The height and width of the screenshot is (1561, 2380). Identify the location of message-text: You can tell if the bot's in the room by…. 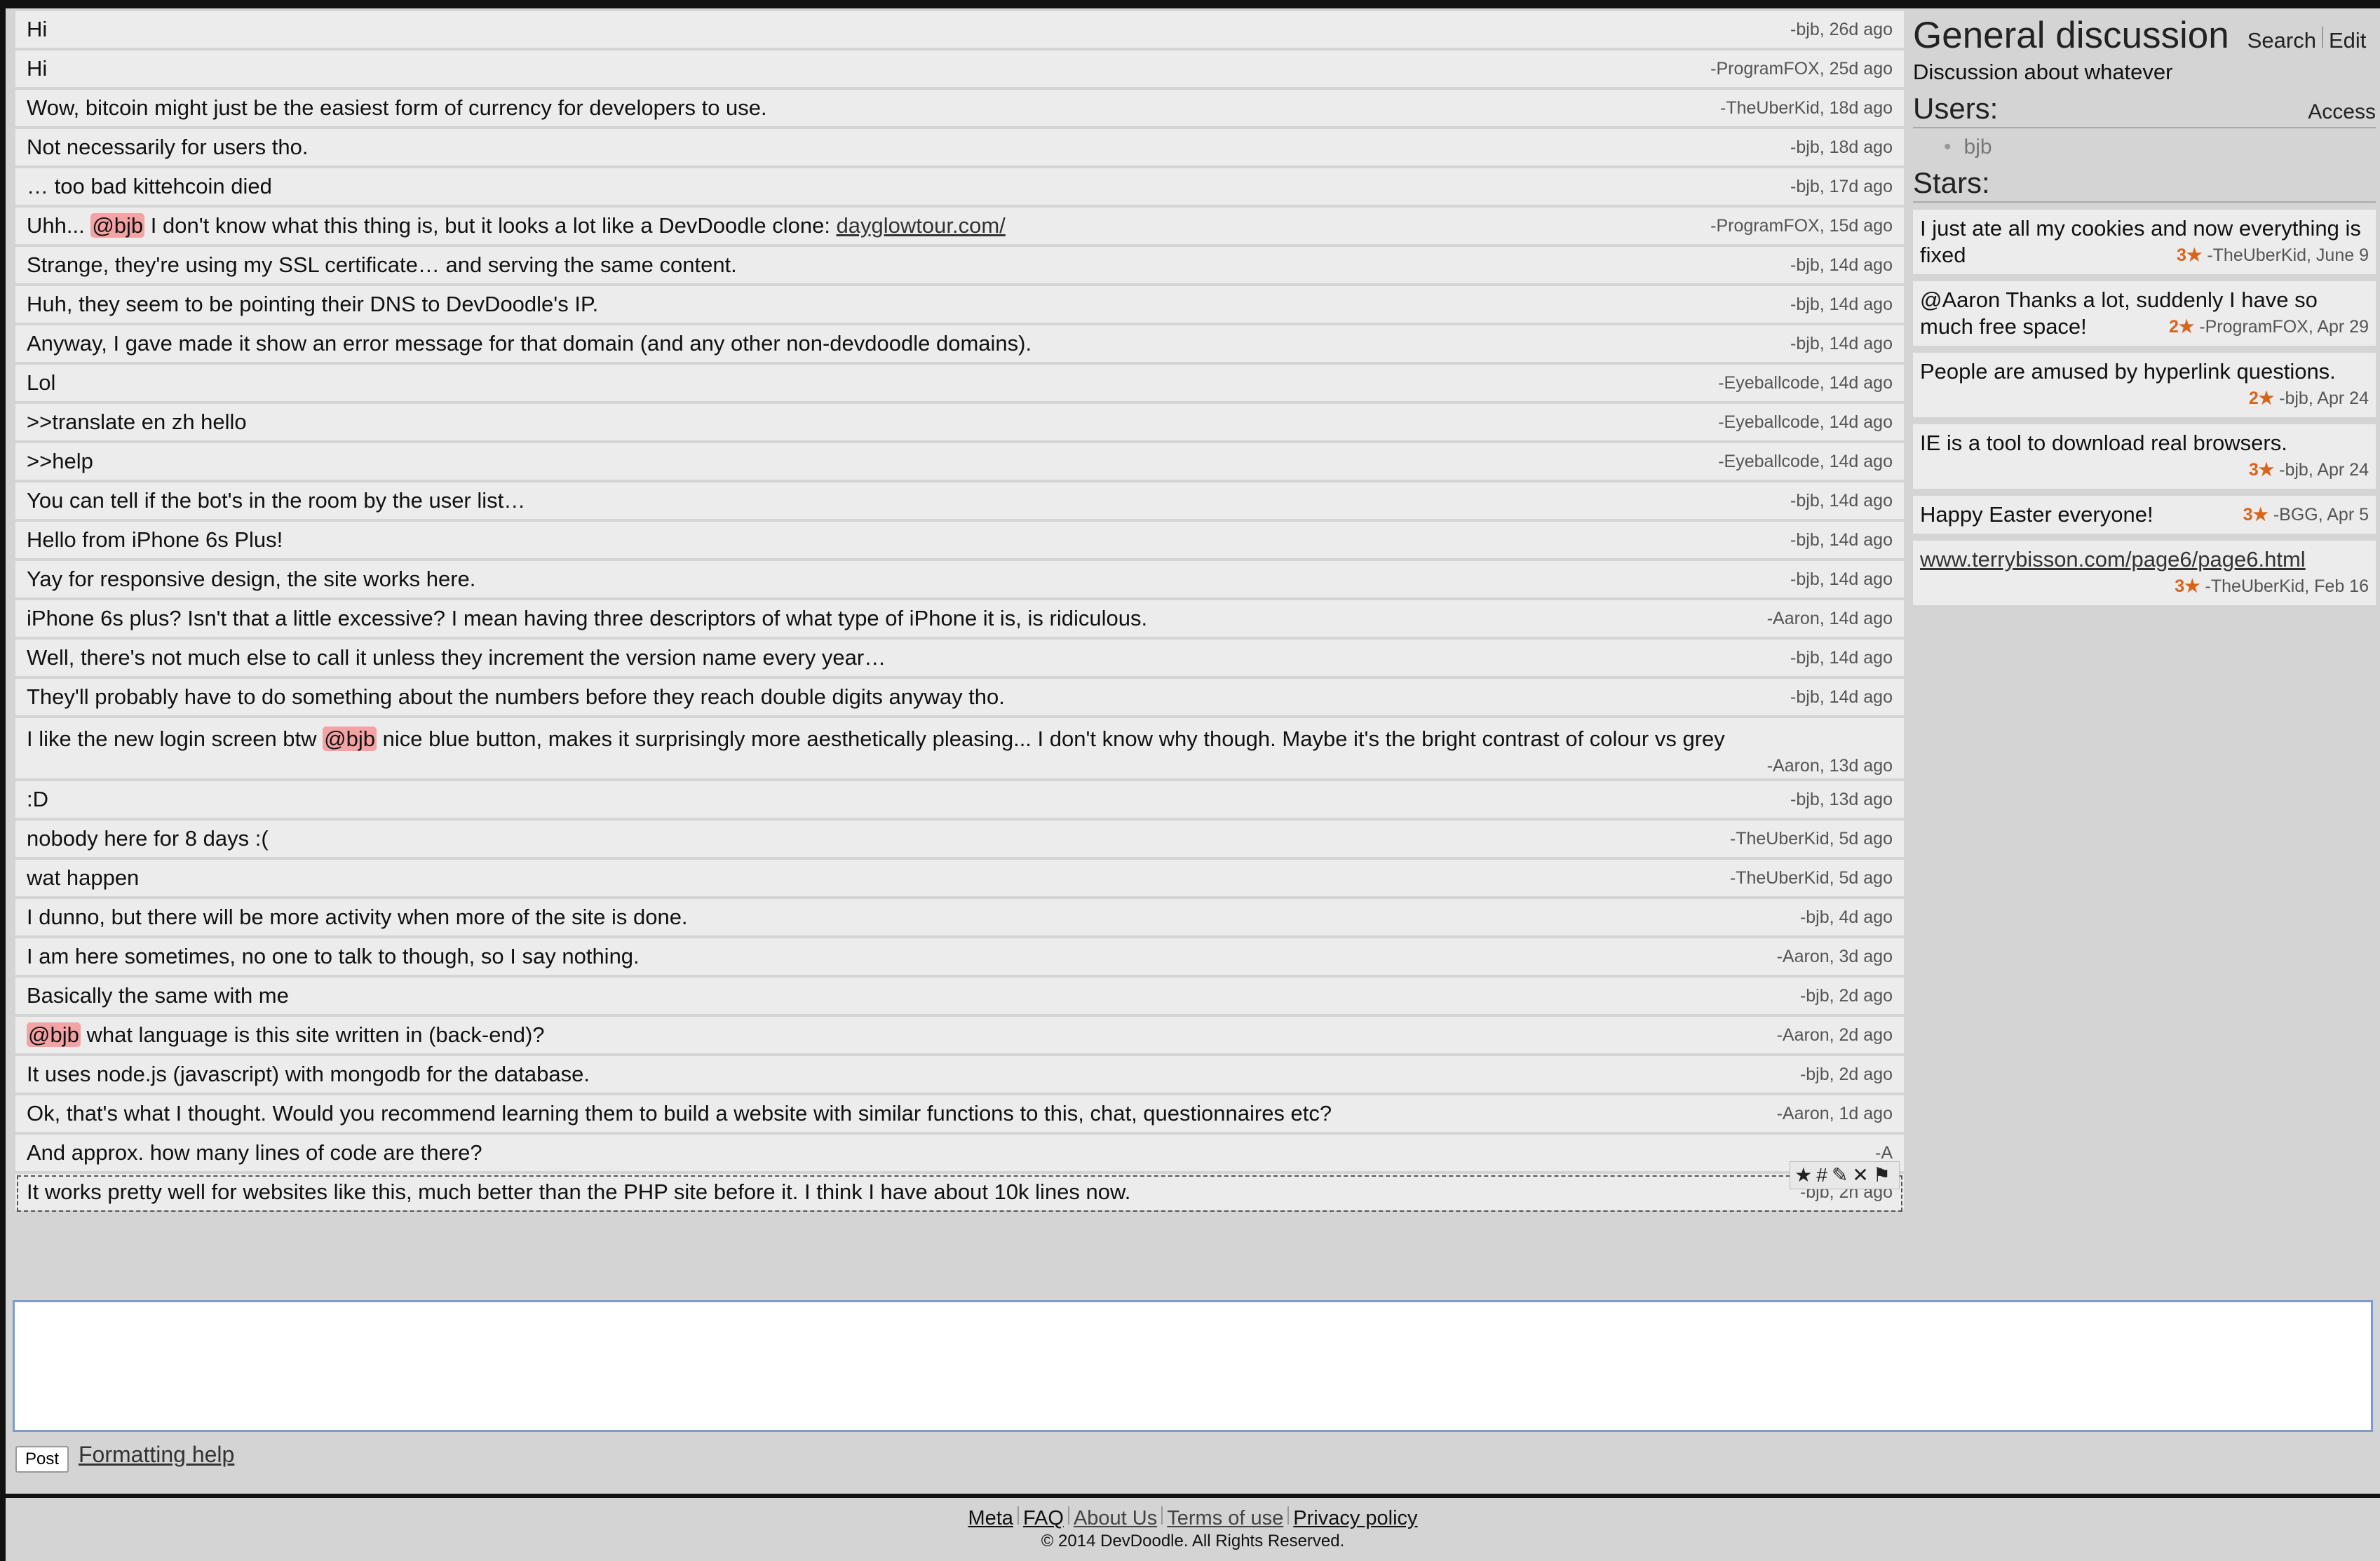
(276, 500).